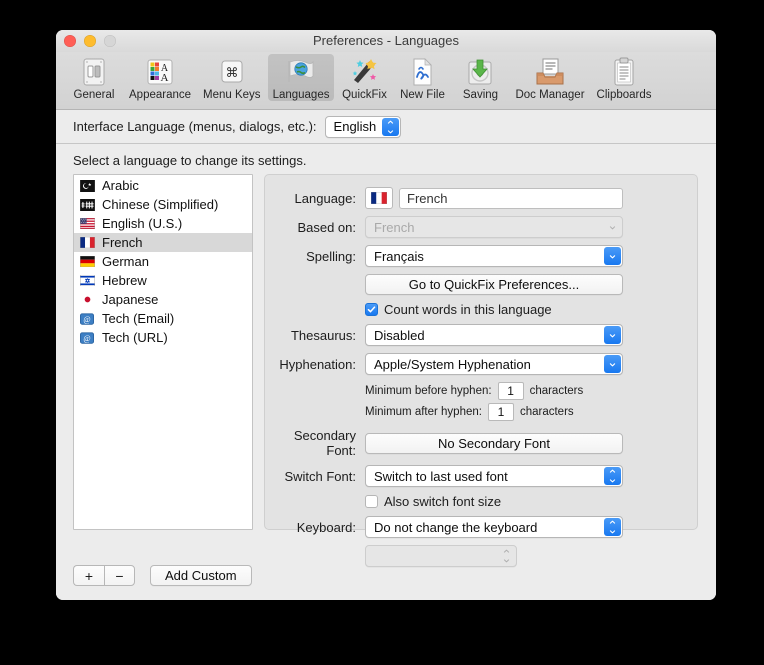  What do you see at coordinates (301, 71) in the screenshot?
I see `languages-icon` at bounding box center [301, 71].